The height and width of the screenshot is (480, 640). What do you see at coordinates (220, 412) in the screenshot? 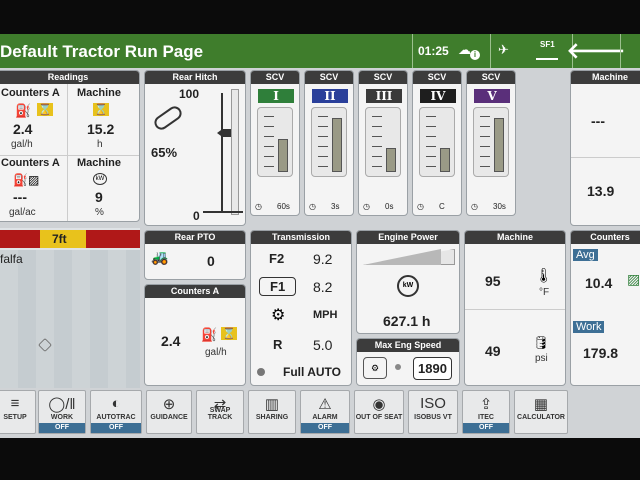
I see `swap-track-button: ⇄ SWAP TRACK` at bounding box center [220, 412].